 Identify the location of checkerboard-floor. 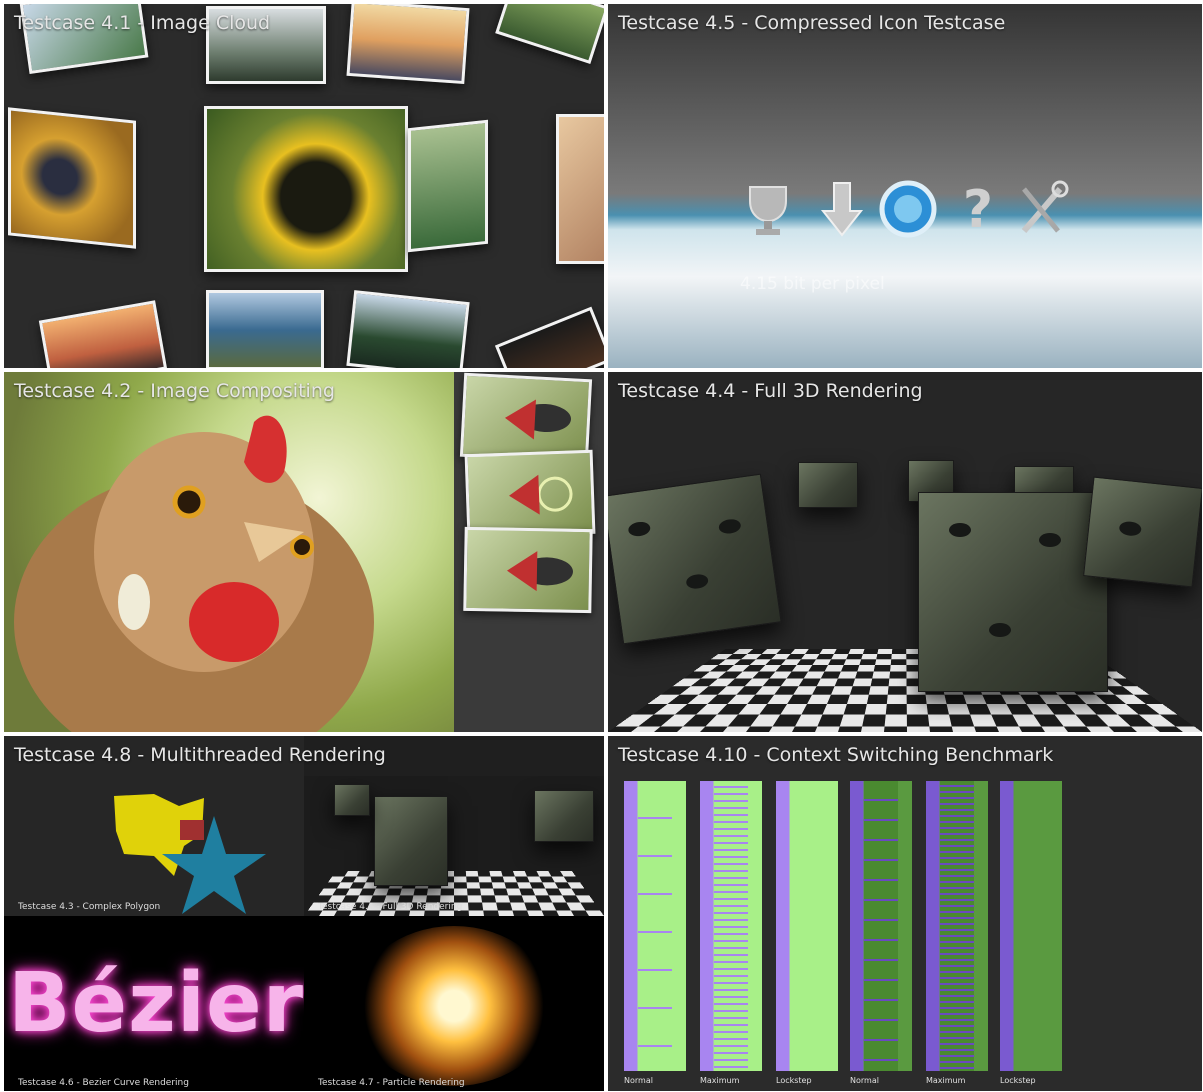
(905, 690).